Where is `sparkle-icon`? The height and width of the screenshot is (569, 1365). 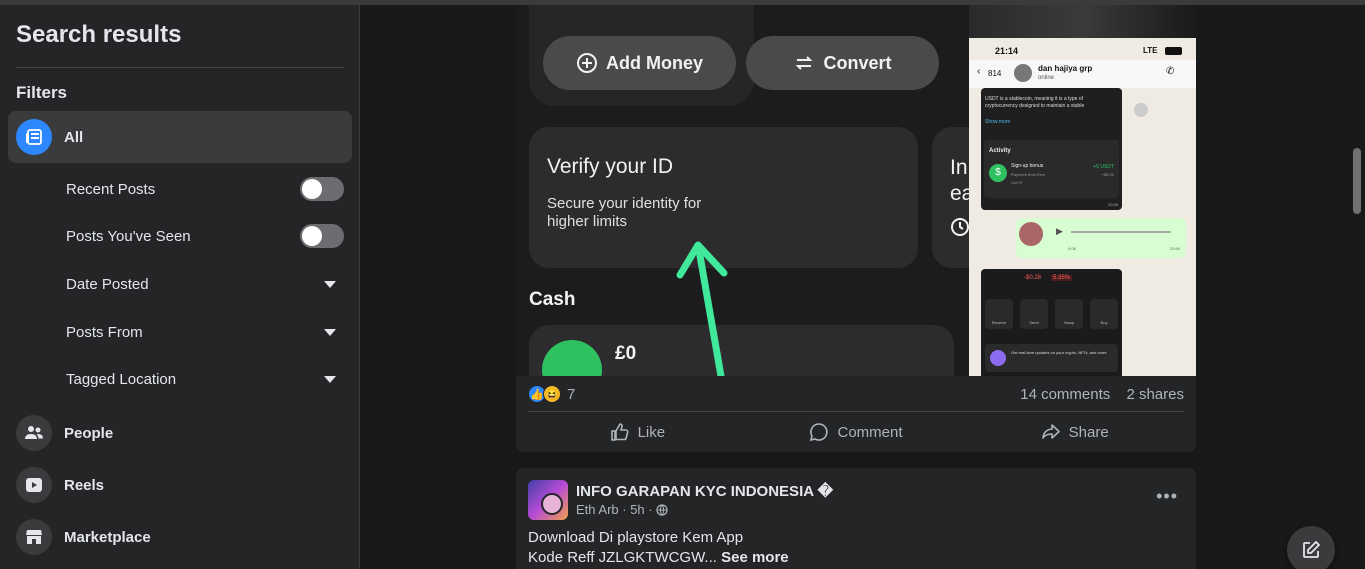 sparkle-icon is located at coordinates (998, 358).